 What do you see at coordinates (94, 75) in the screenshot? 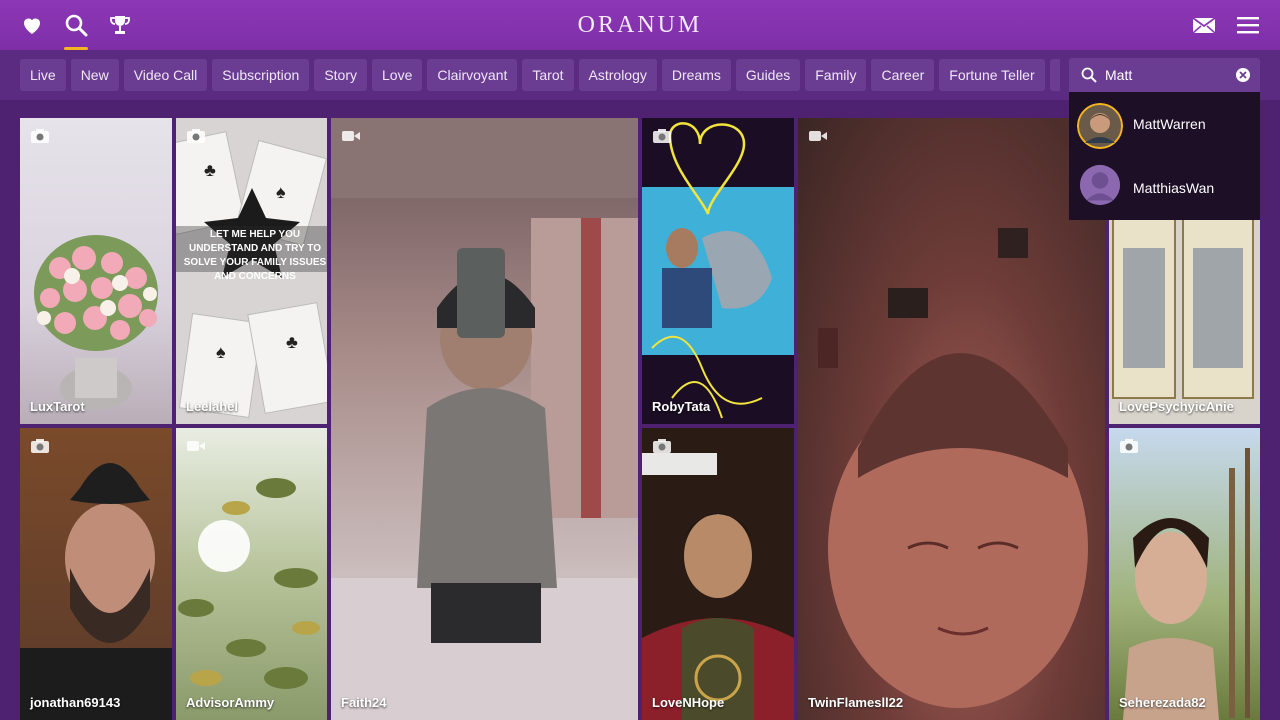
I see `chip-new: New` at bounding box center [94, 75].